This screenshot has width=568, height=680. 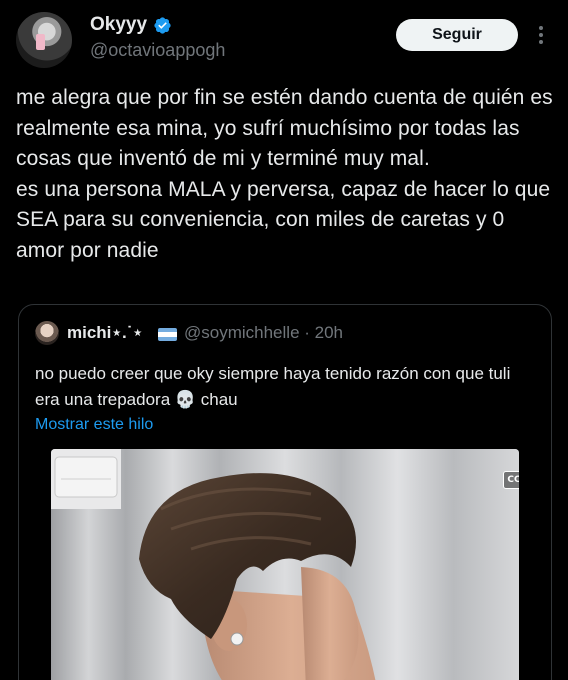 I want to click on quote-author-avatar, so click(x=47, y=333).